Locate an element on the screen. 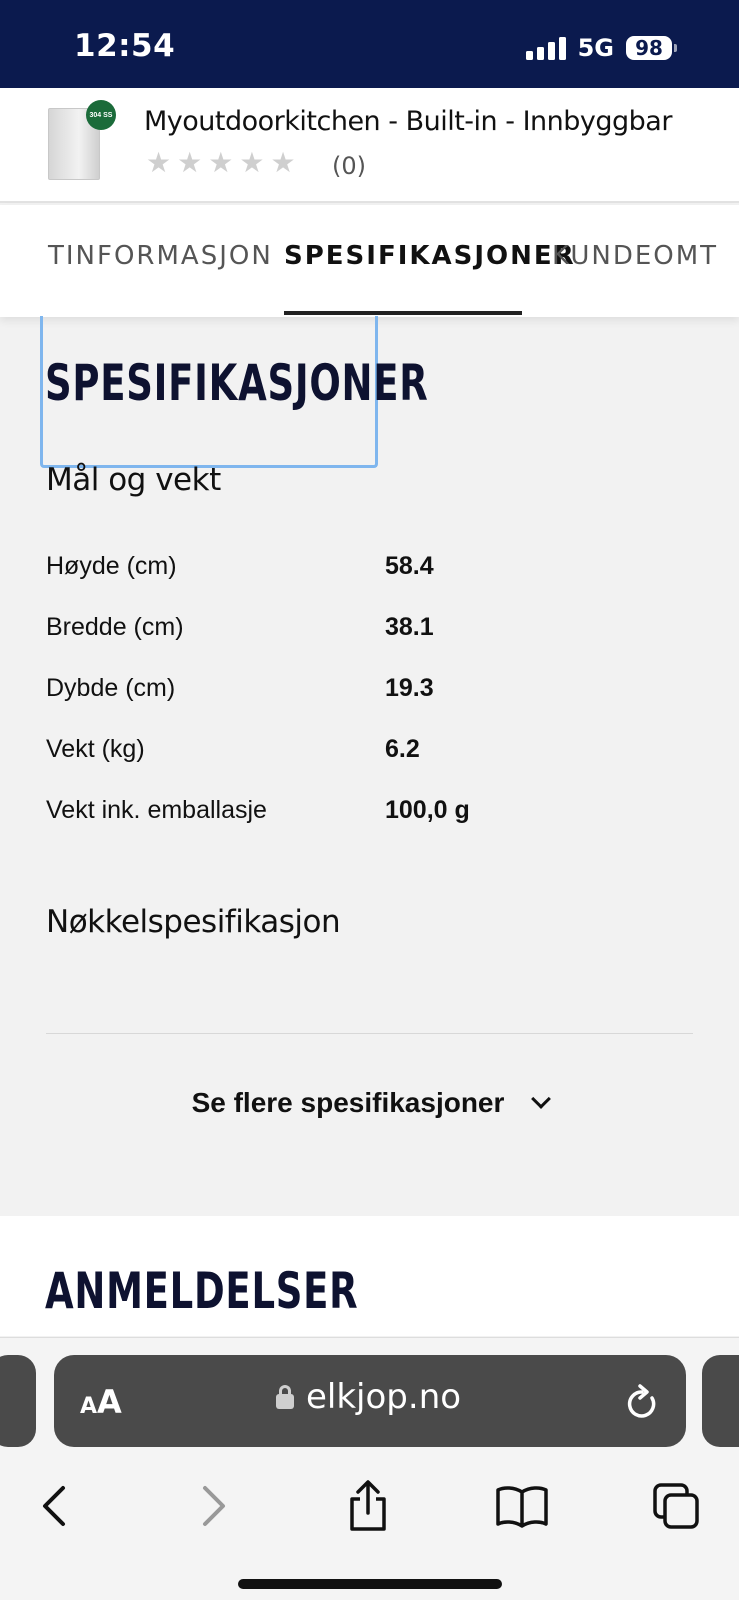  battery-icon: 98 is located at coordinates (651, 48).